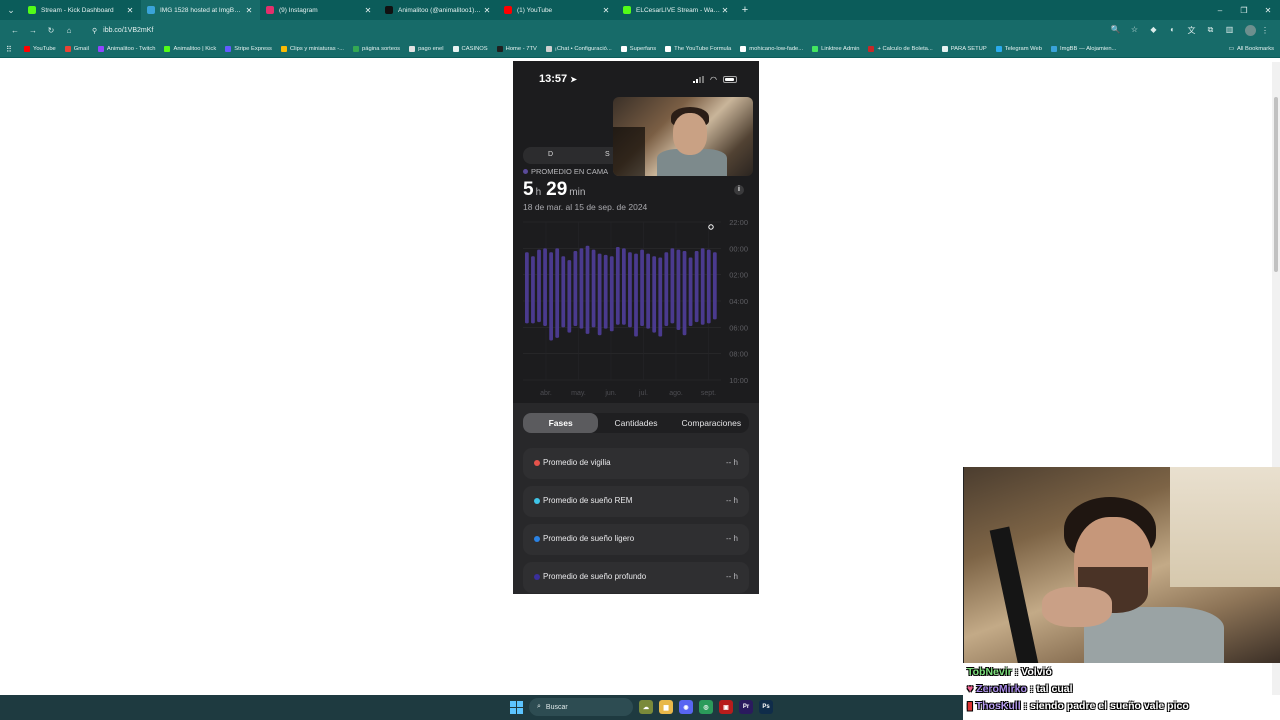 This screenshot has height=720, width=1280. What do you see at coordinates (711, 423) in the screenshot?
I see `phase-tab: Comparaciones` at bounding box center [711, 423].